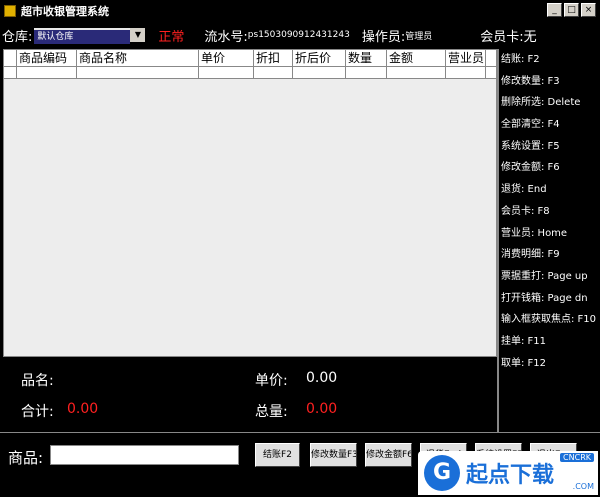 This screenshot has height=497, width=600. What do you see at coordinates (10, 11) in the screenshot?
I see `app-icon` at bounding box center [10, 11].